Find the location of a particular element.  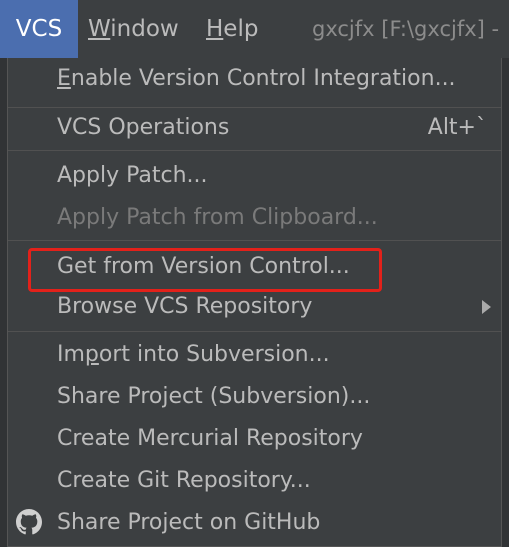

menu-item-share-project-on-github: Share Project on GitHub is located at coordinates (188, 523).